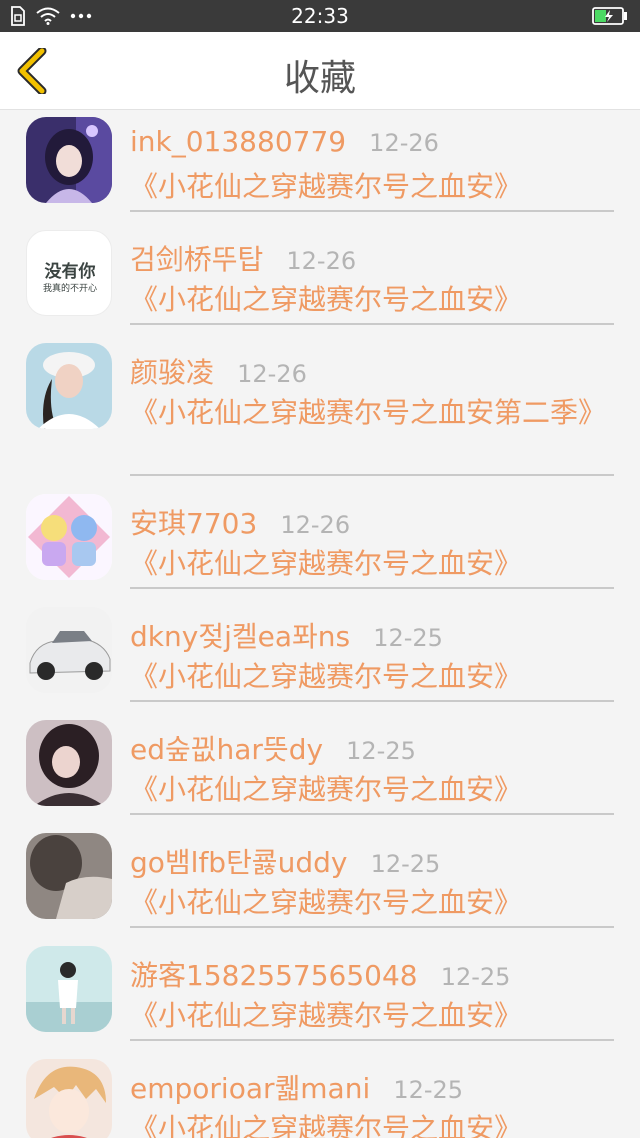 The height and width of the screenshot is (1138, 640). I want to click on item-header: ed숲끲har뜻dy 12-25, so click(372, 748).